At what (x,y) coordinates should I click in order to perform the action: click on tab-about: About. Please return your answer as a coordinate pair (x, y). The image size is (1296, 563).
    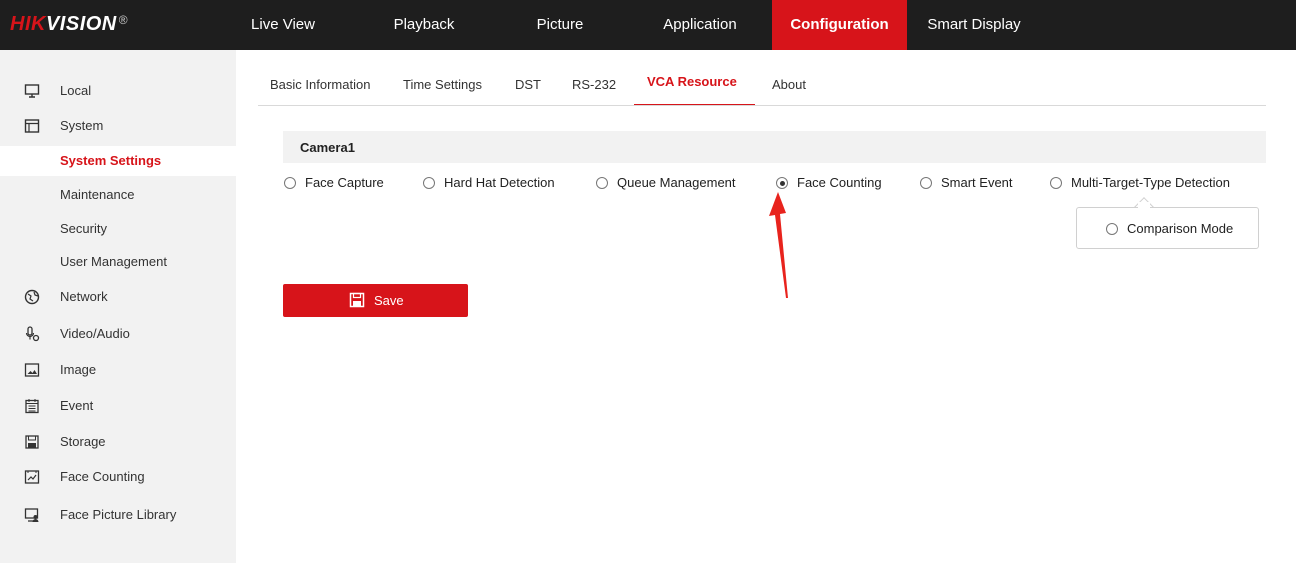
    Looking at the image, I should click on (789, 83).